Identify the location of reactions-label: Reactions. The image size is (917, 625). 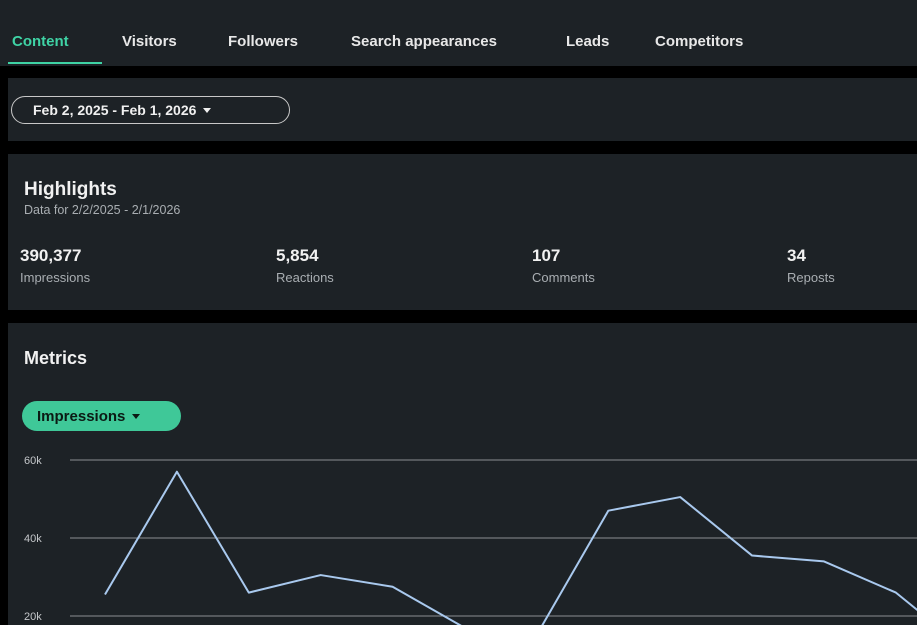
(305, 277).